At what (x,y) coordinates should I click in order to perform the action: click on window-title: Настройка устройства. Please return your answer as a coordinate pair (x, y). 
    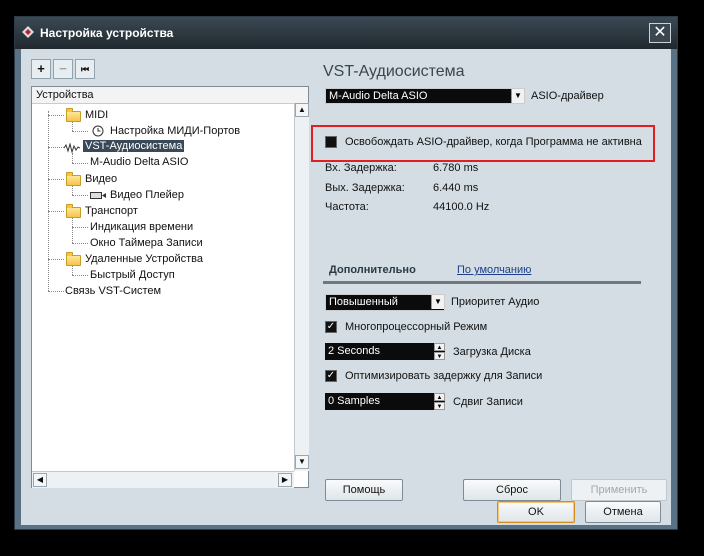
    Looking at the image, I should click on (107, 33).